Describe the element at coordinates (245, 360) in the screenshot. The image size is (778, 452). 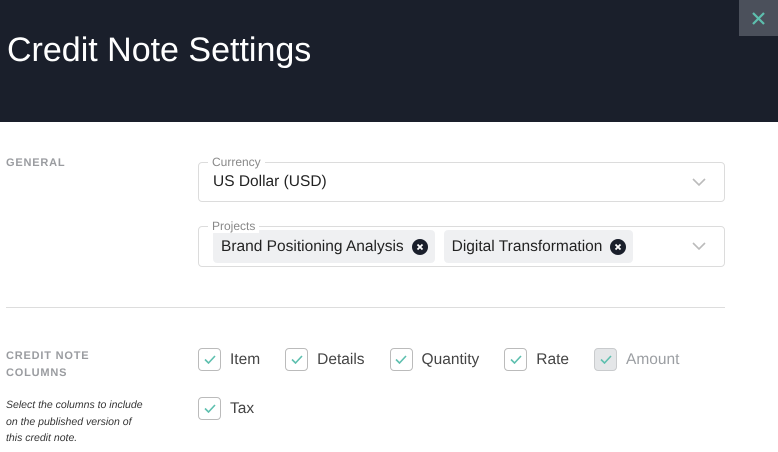
I see `checkbox-label: Item` at that location.